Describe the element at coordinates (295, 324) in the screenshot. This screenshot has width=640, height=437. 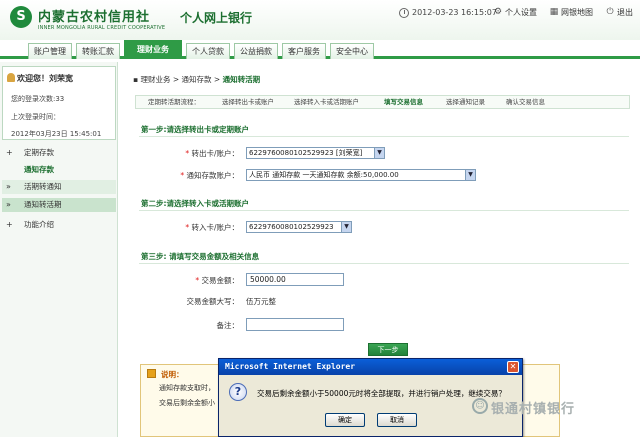
I see `note-input` at that location.